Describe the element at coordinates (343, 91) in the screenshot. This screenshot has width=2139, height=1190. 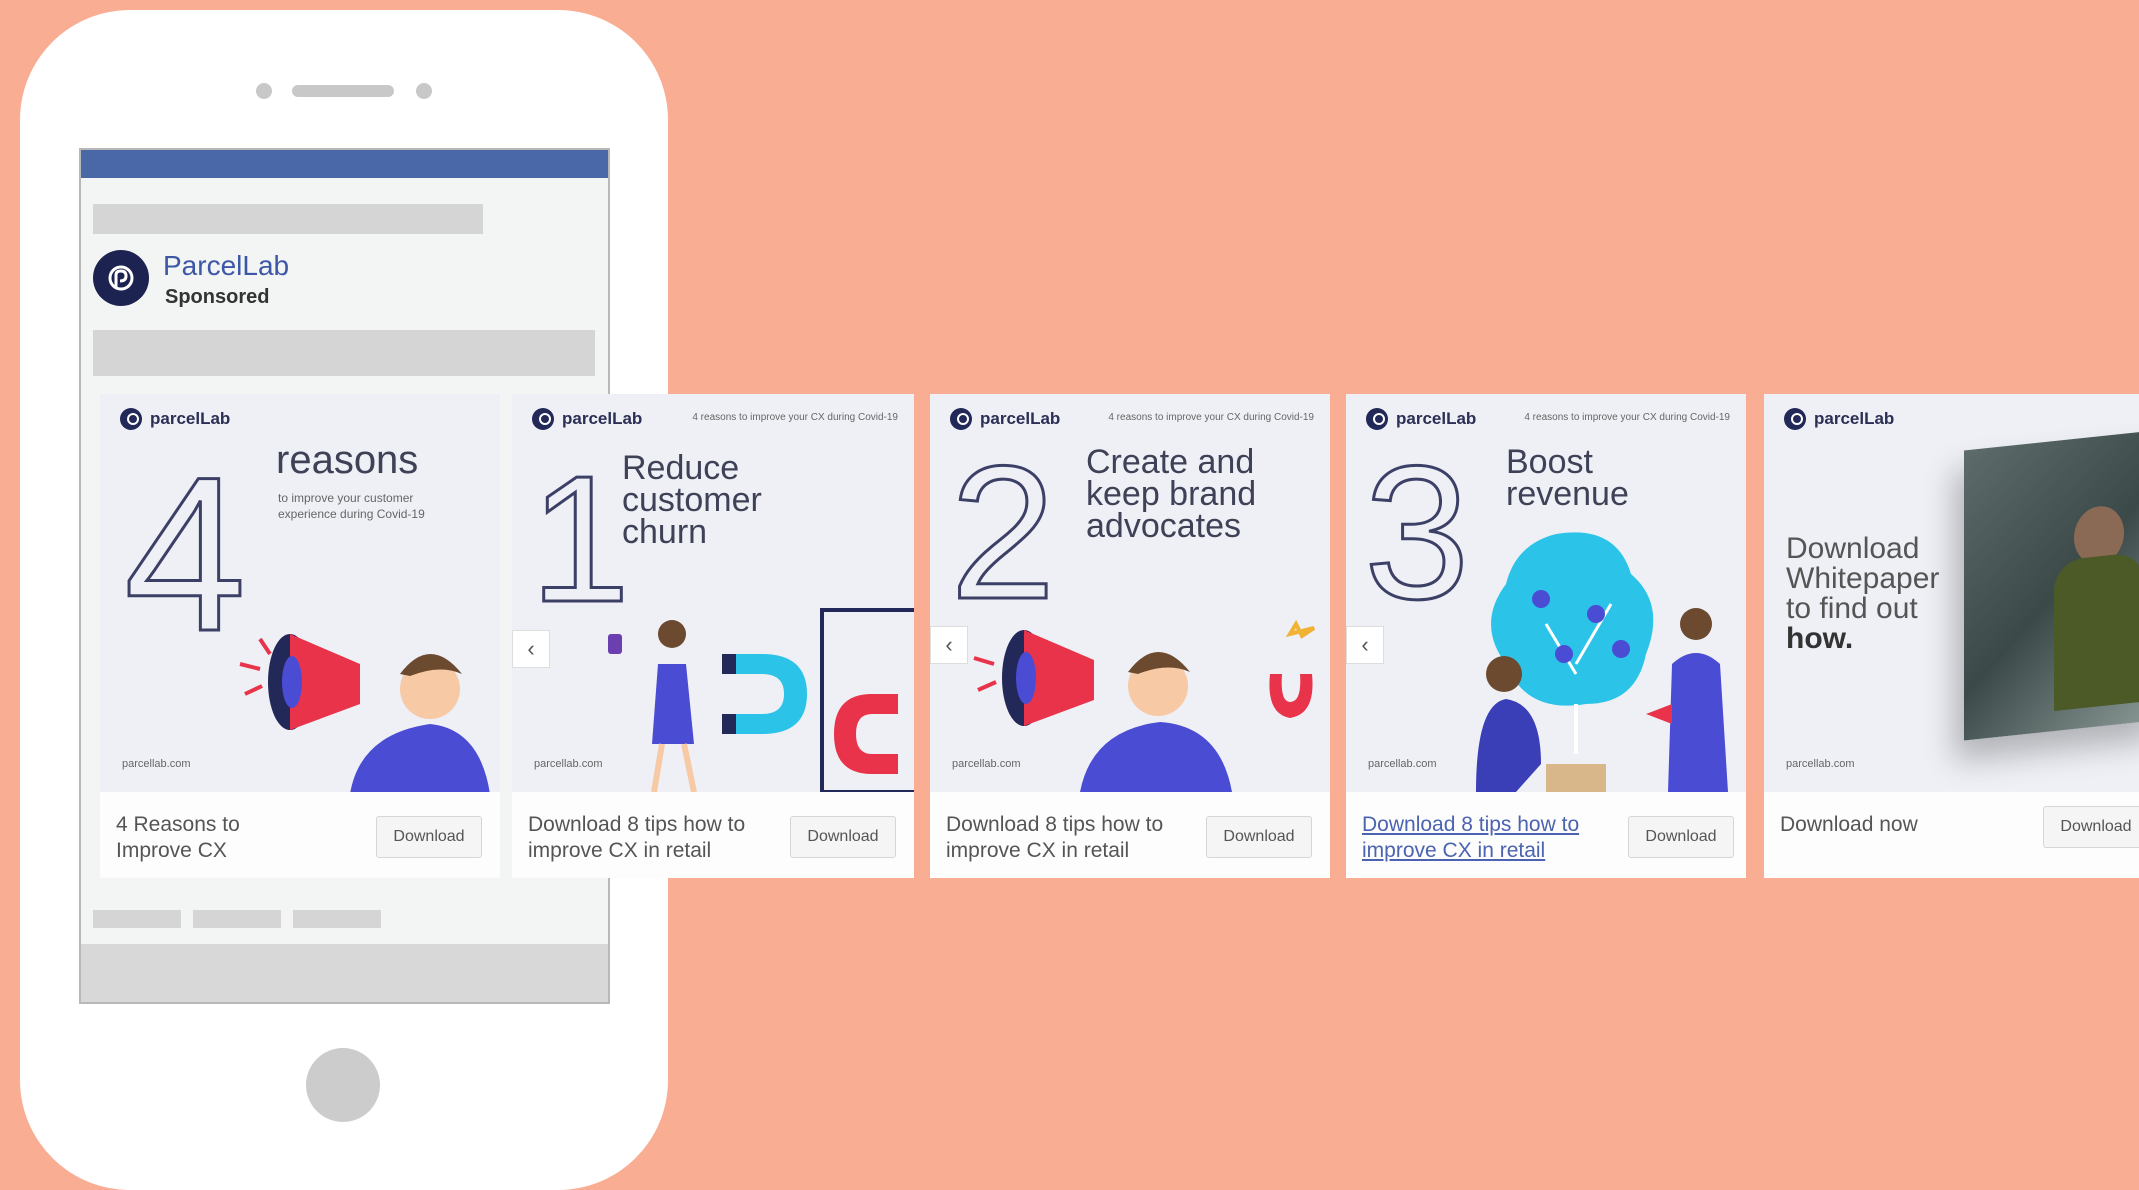
I see `speaker-grille` at that location.